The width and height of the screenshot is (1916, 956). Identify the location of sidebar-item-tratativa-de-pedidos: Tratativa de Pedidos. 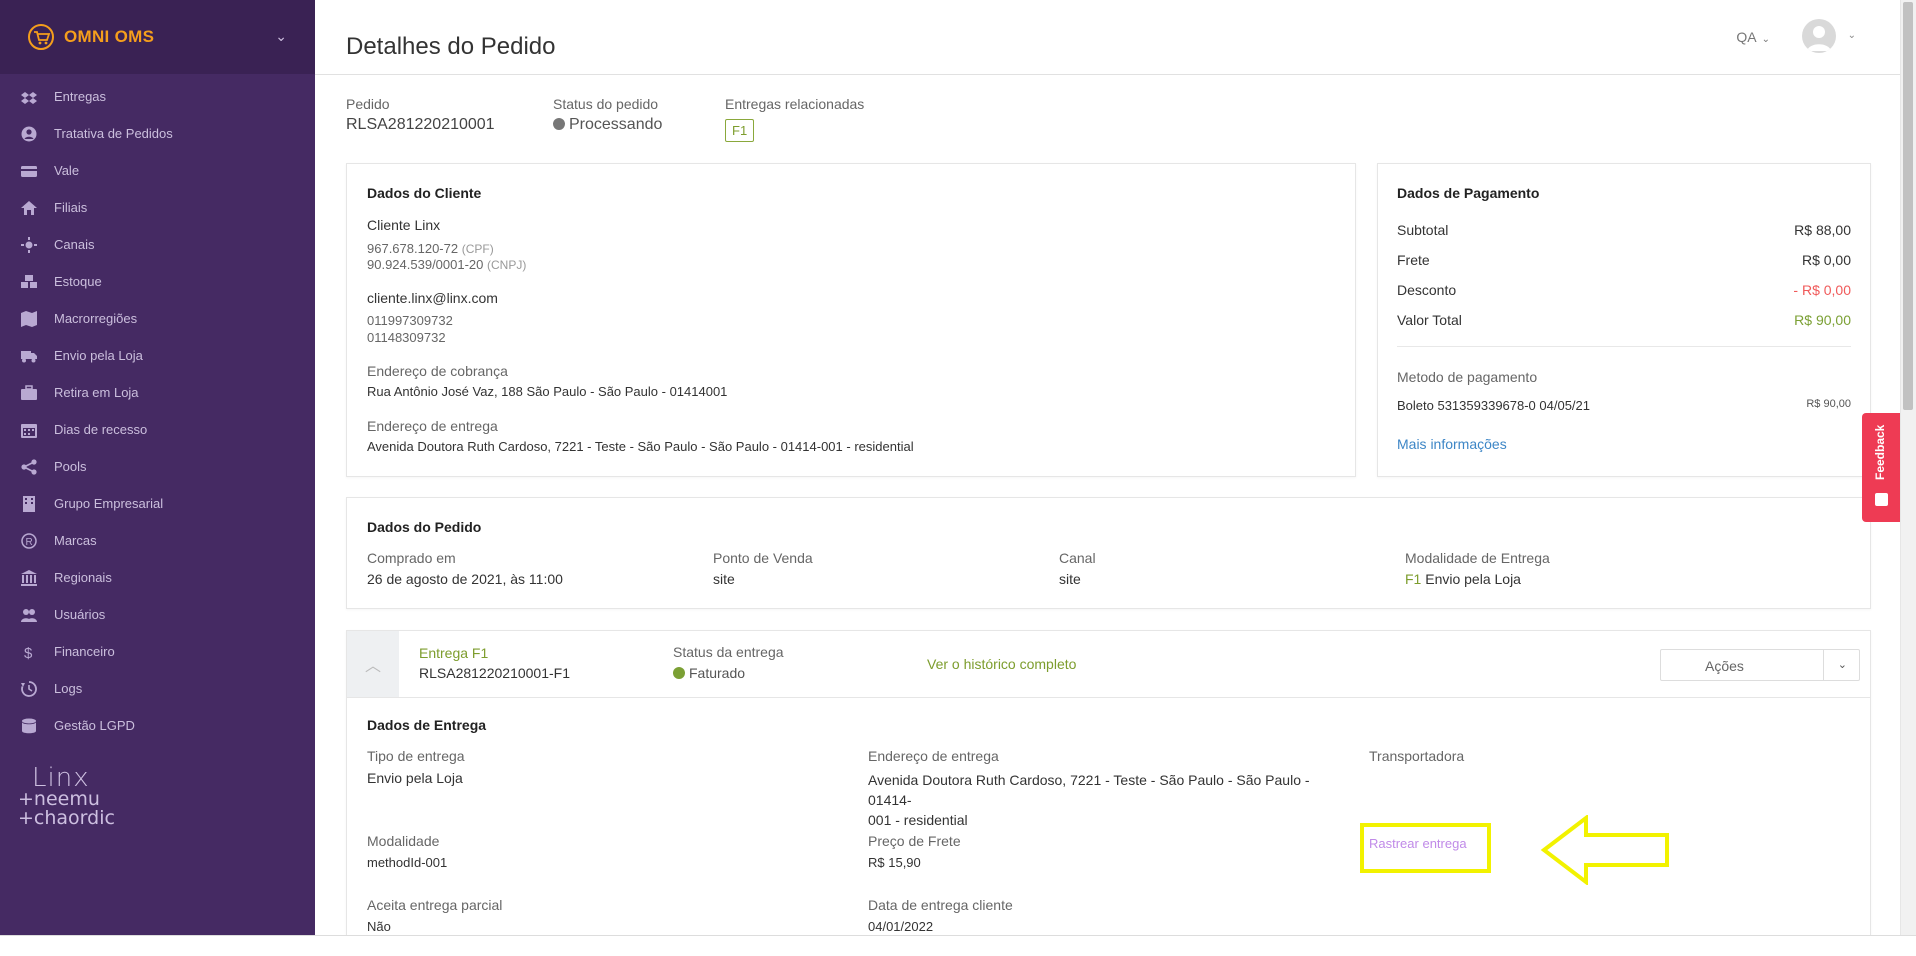
(157, 133).